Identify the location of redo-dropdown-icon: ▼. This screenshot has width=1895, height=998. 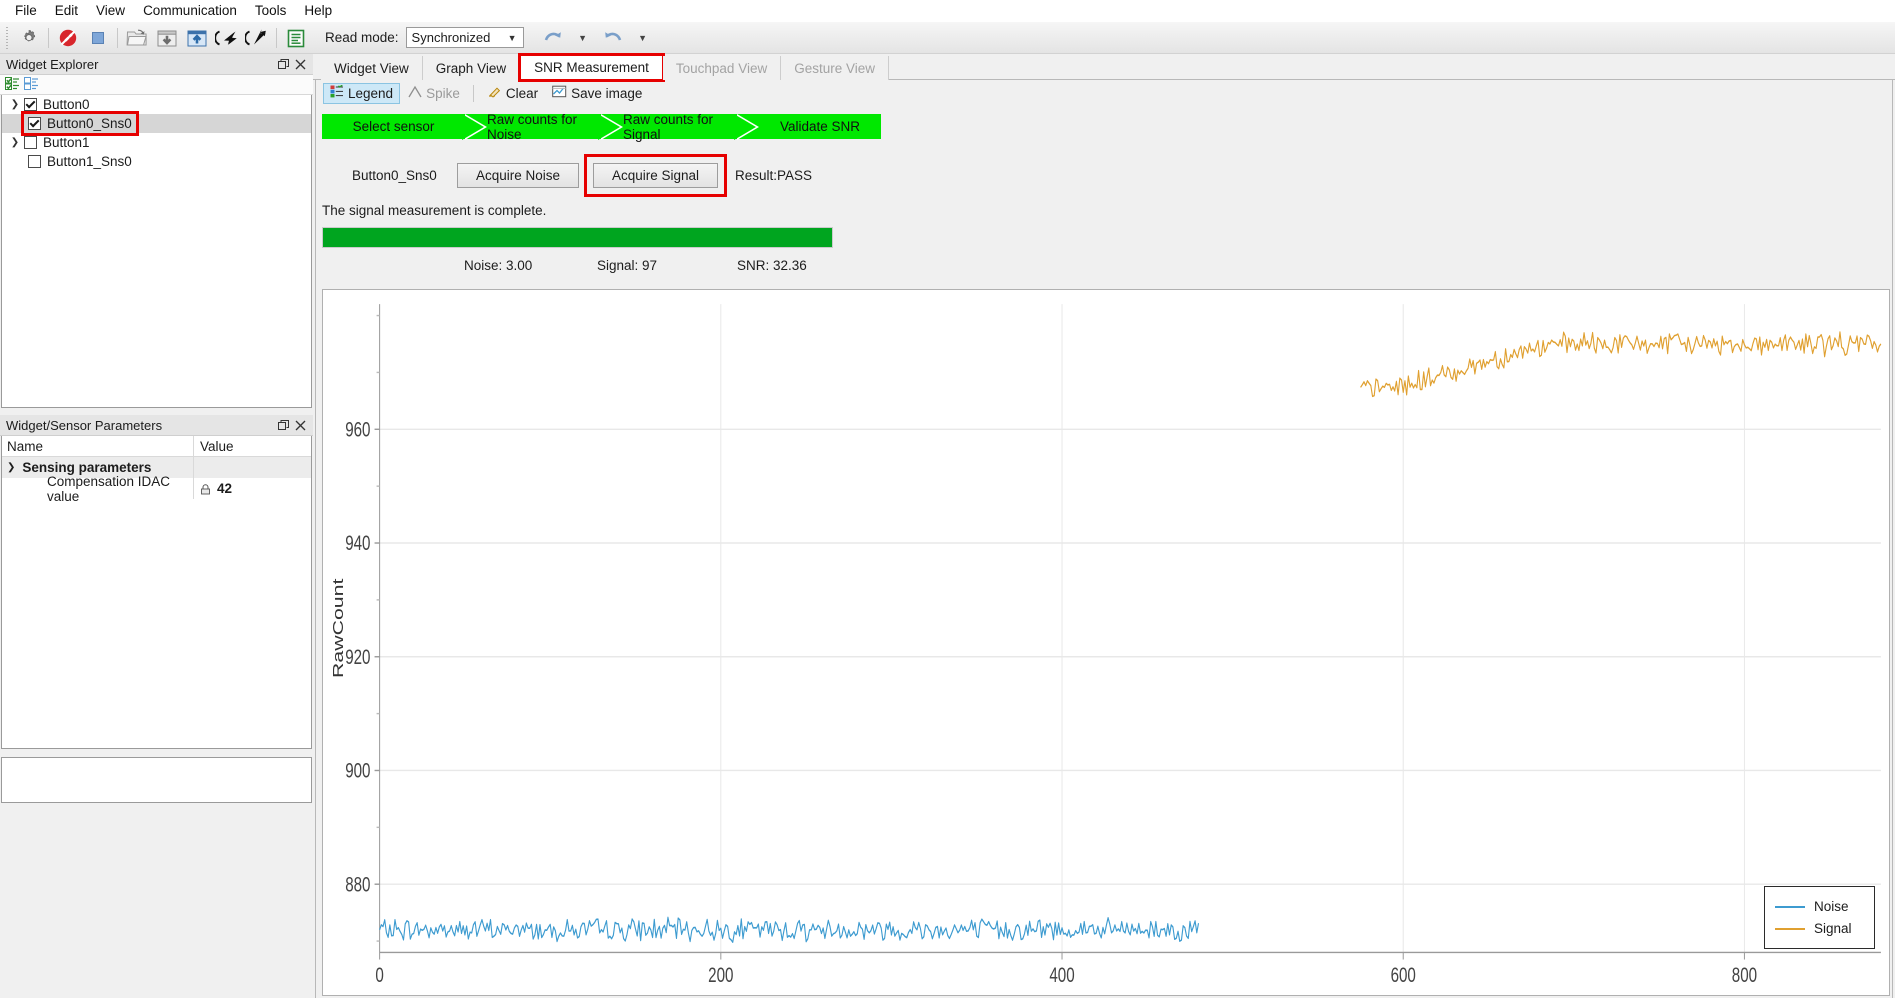
(643, 38).